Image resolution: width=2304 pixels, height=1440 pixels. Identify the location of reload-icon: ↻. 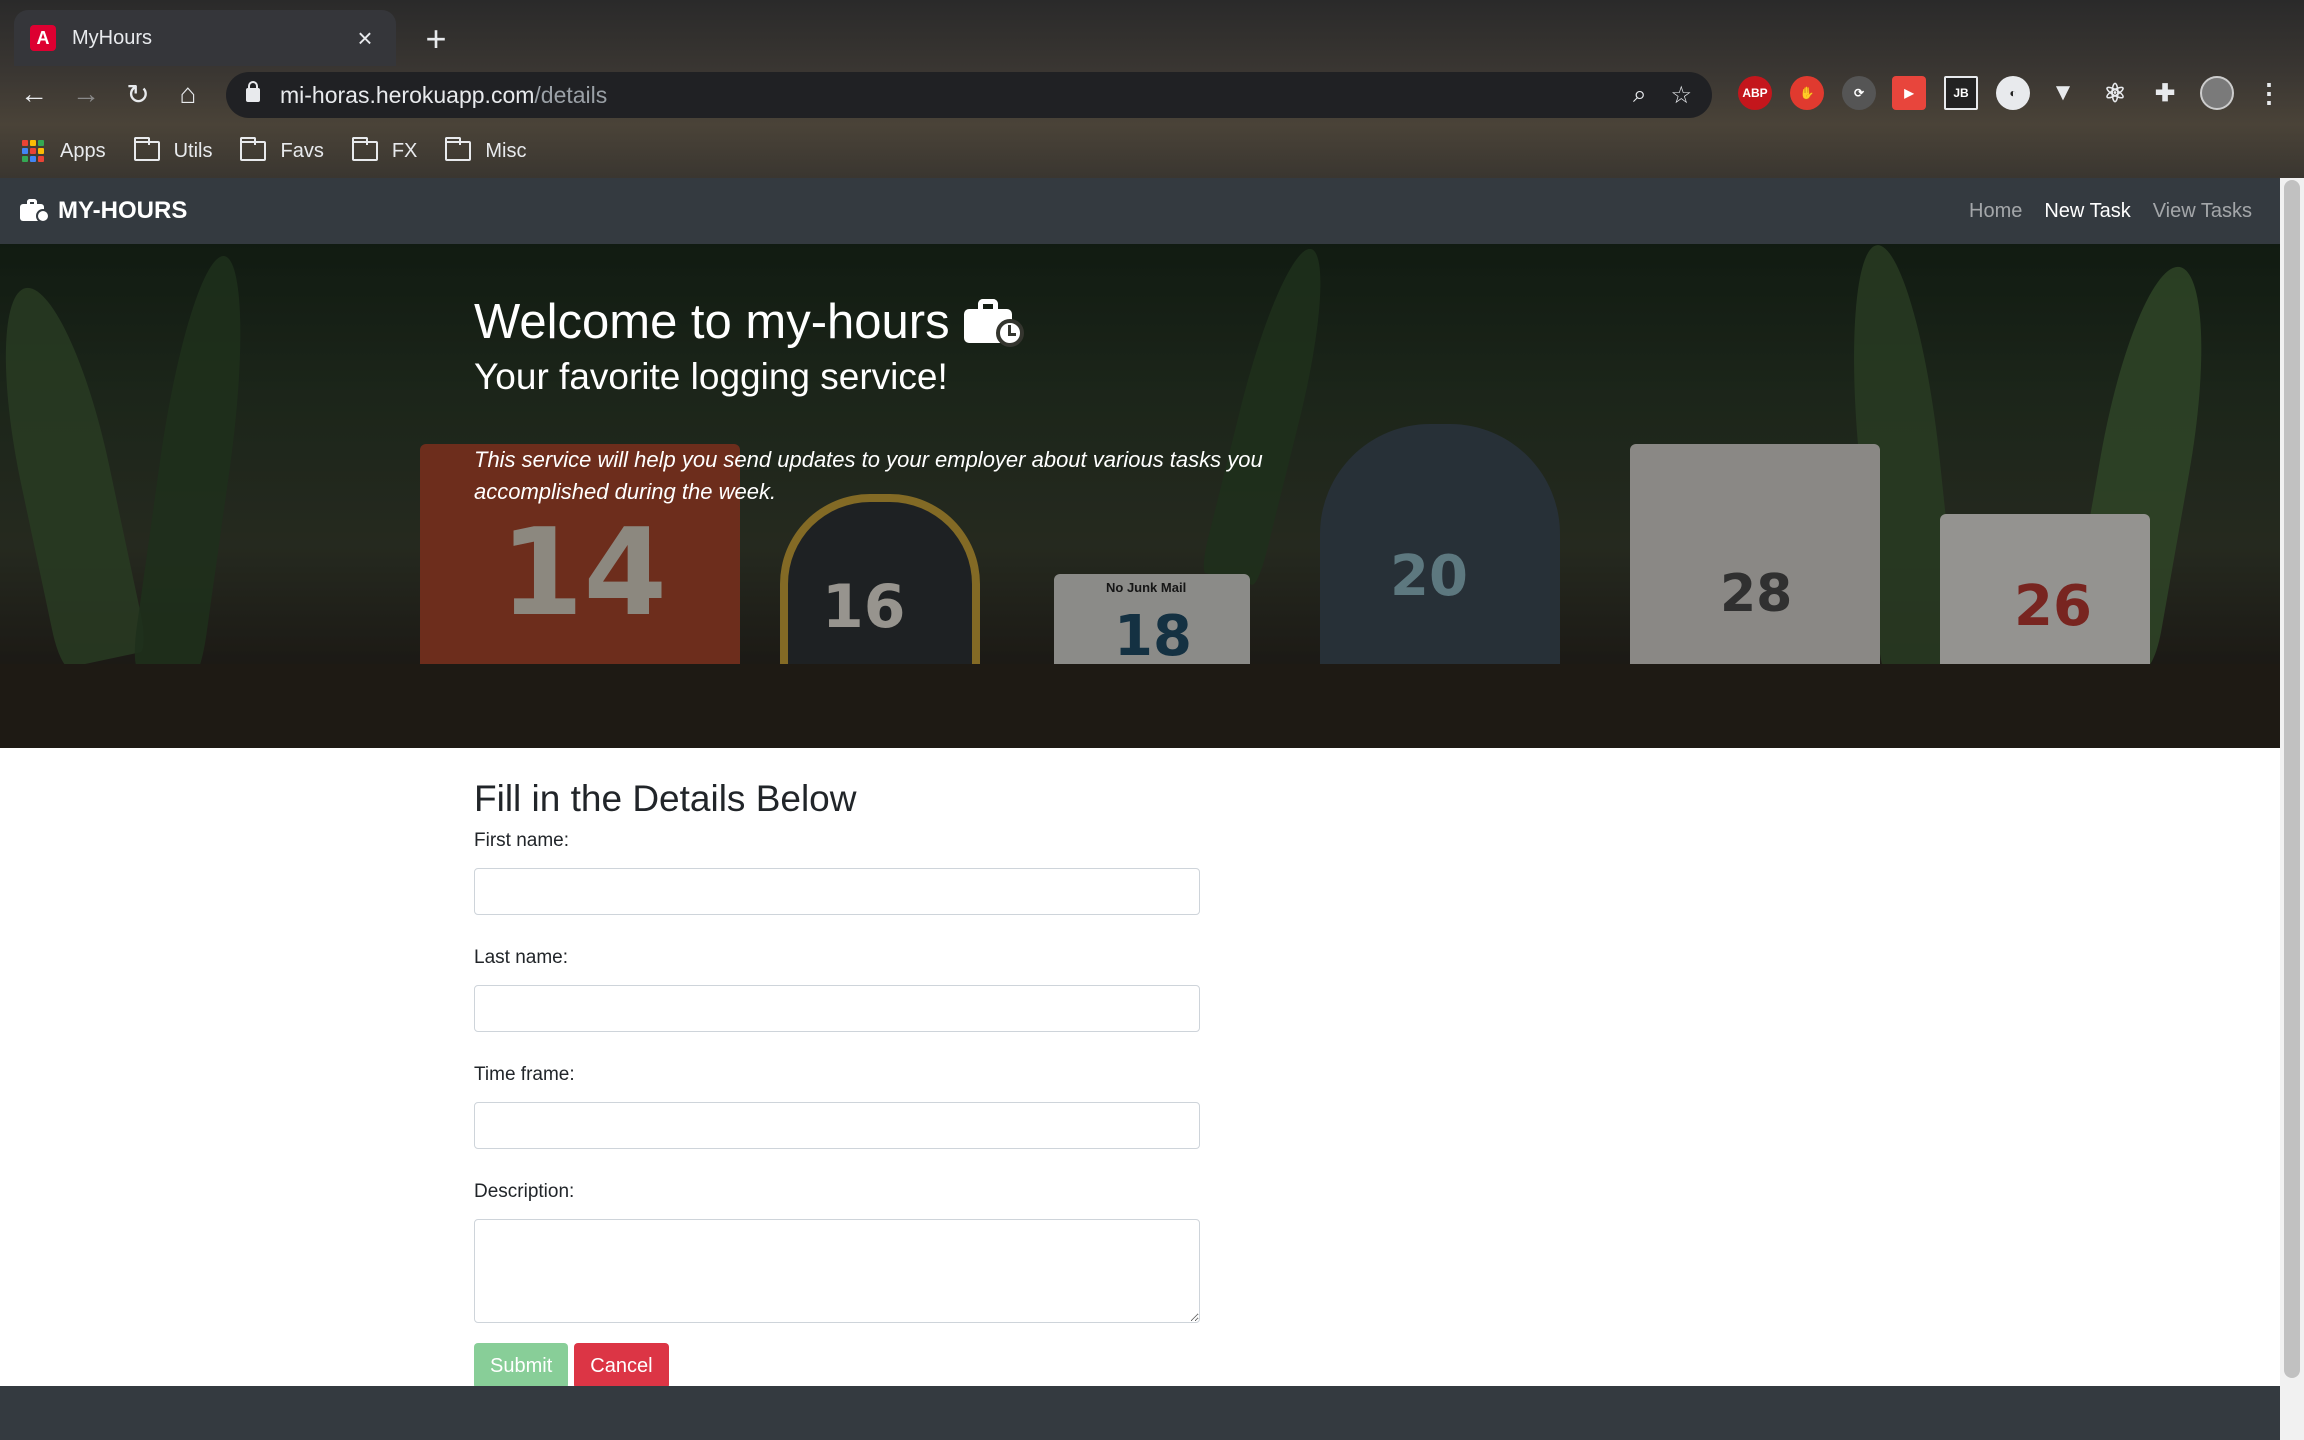
(138, 94).